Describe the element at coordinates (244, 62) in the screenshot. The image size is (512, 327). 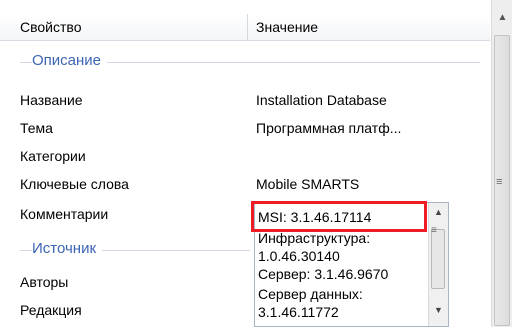
I see `group-description: Описание` at that location.